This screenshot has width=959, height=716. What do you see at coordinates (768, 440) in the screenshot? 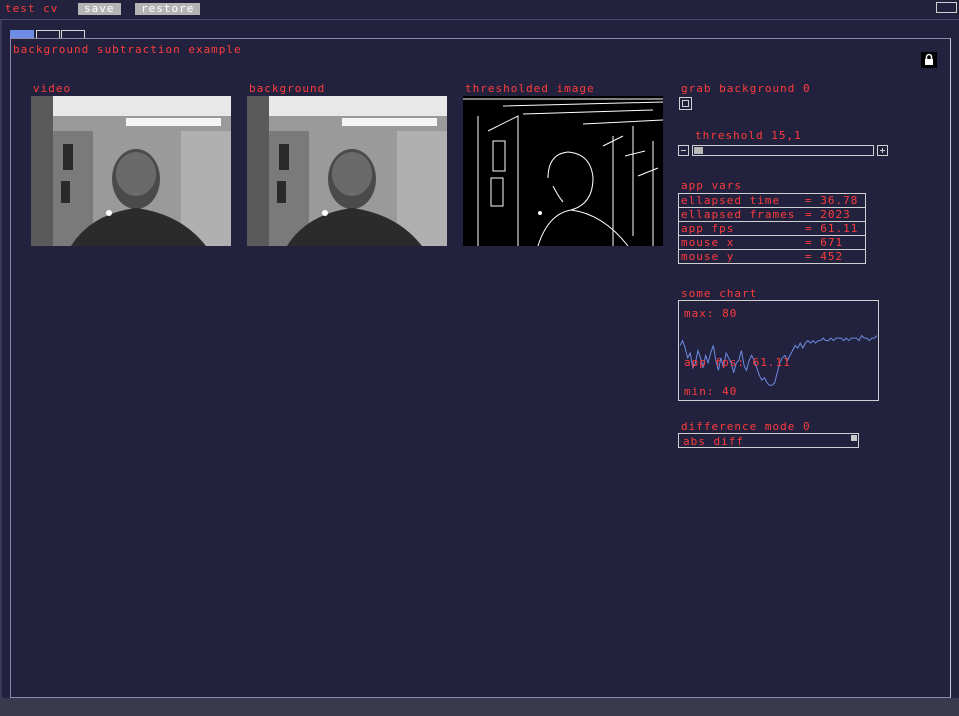
I see `difference-mode-dropdown: abs diff` at bounding box center [768, 440].